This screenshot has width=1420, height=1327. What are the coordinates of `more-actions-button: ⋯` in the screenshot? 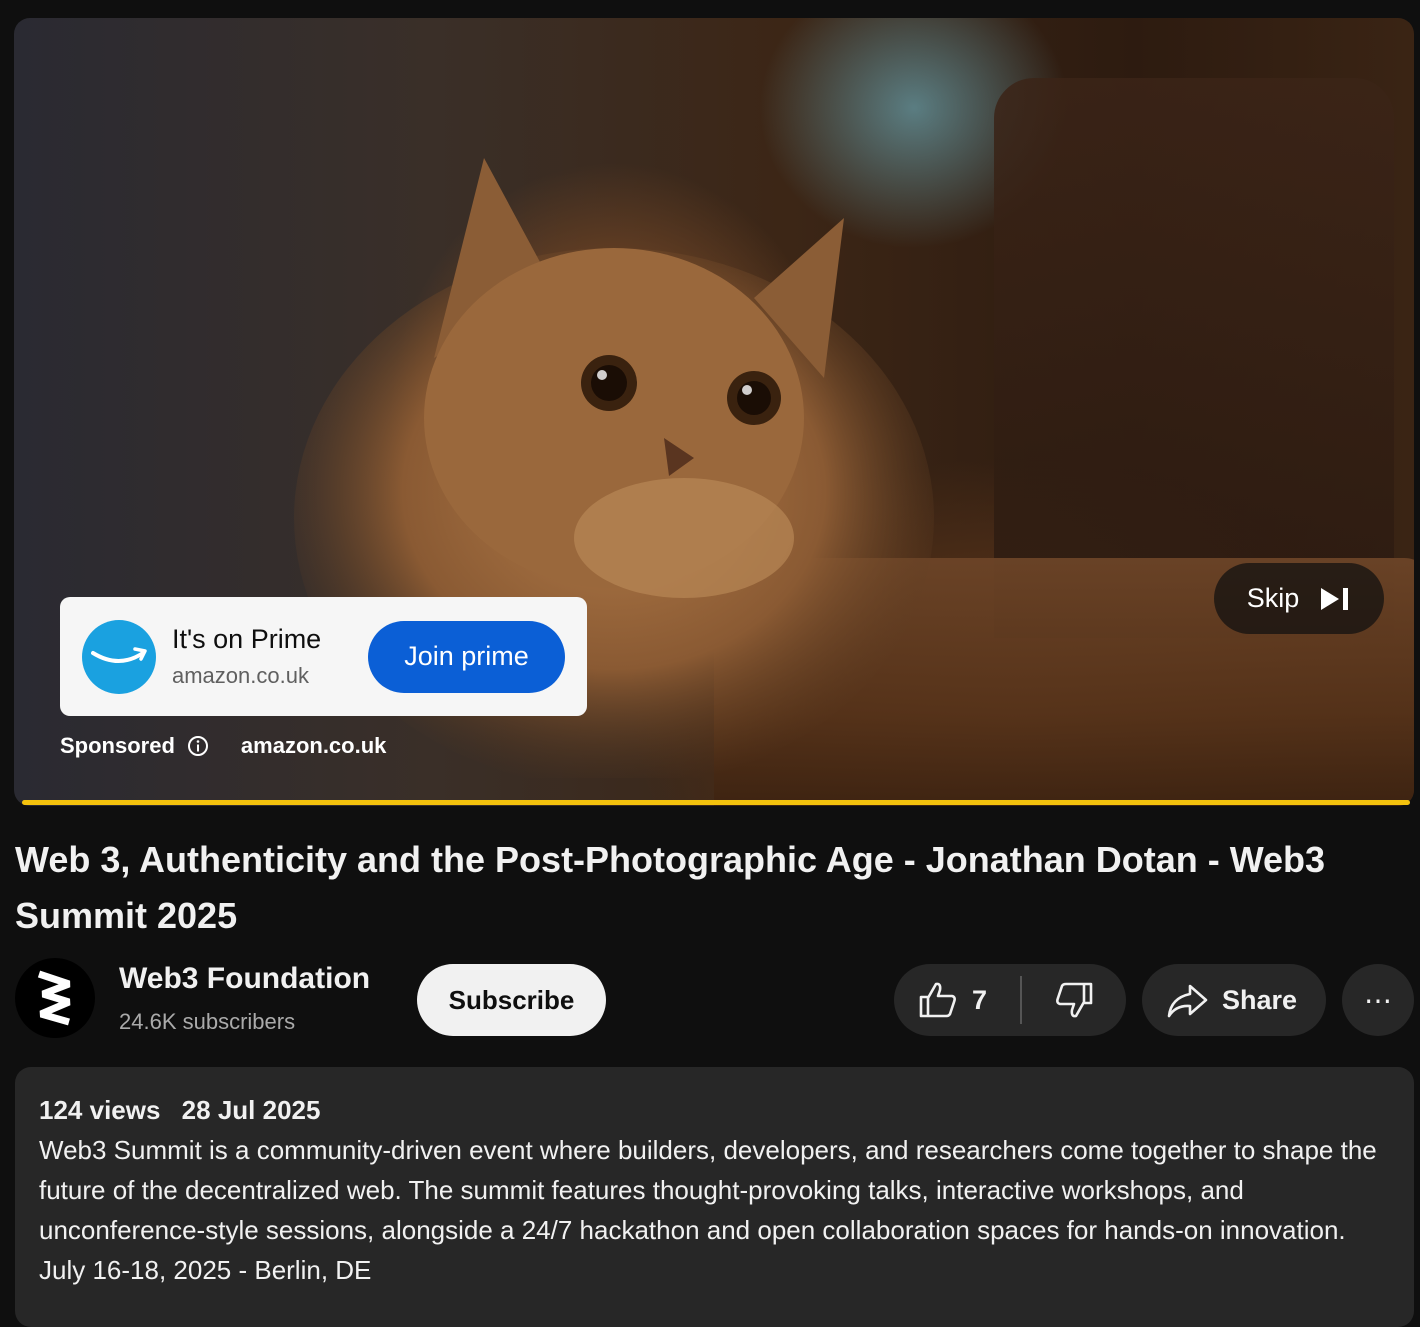 It's located at (1378, 1000).